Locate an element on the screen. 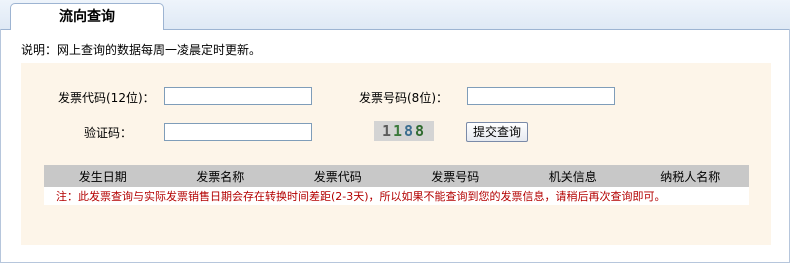  invoice-number-input is located at coordinates (541, 96).